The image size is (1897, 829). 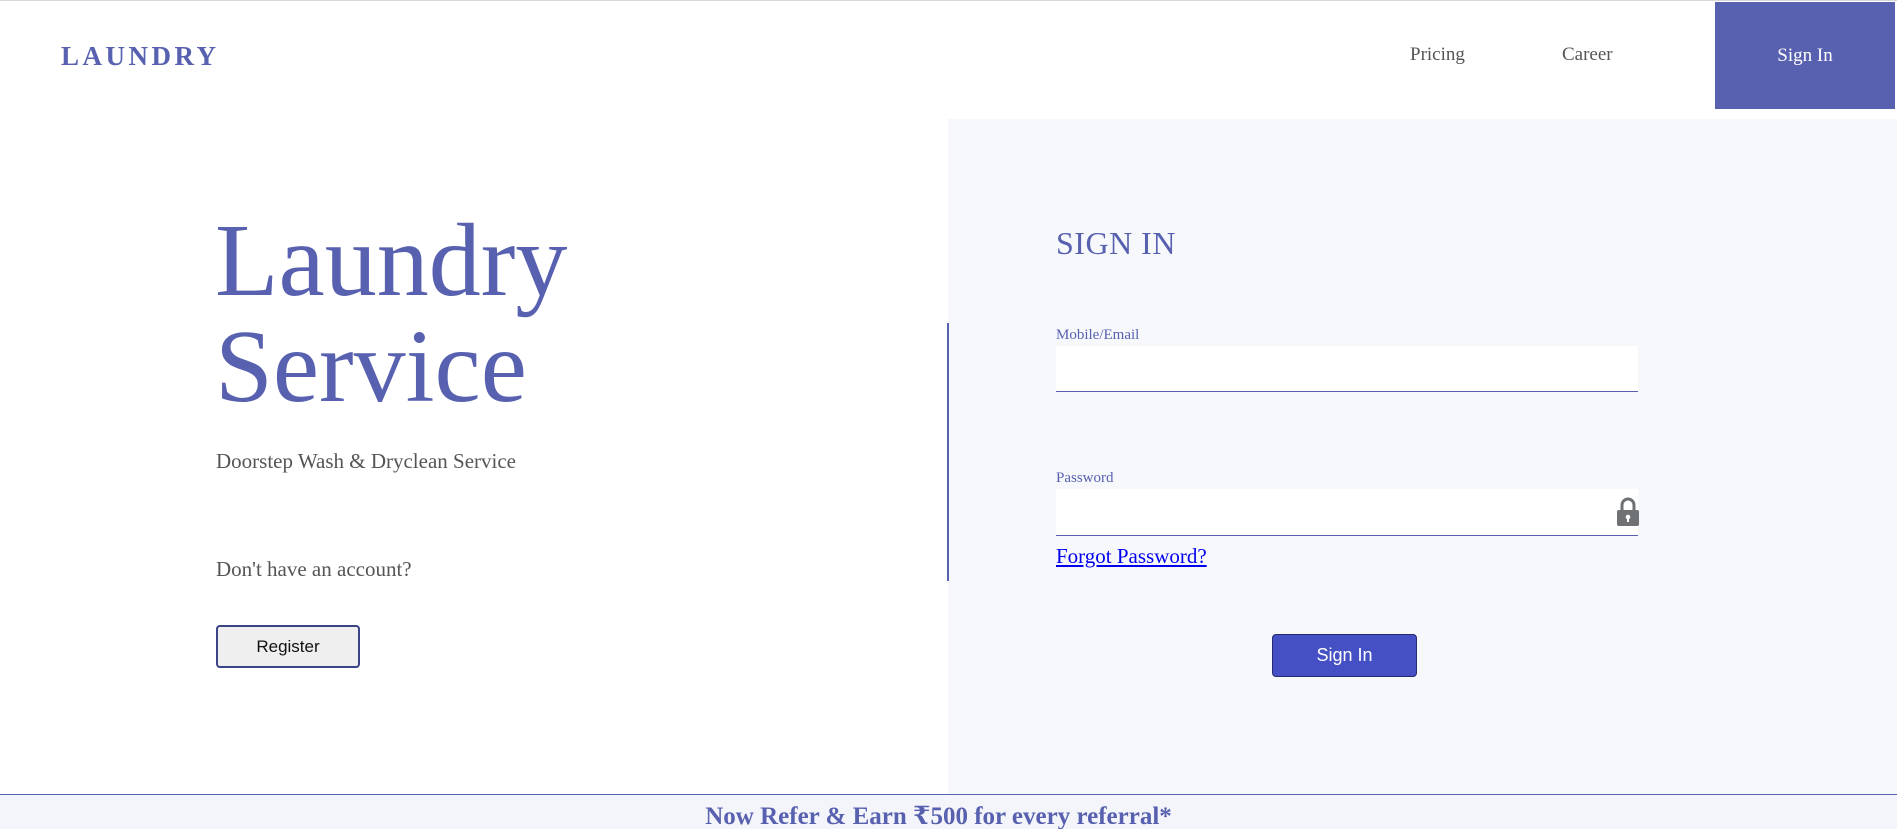 What do you see at coordinates (1347, 512) in the screenshot?
I see `password-input` at bounding box center [1347, 512].